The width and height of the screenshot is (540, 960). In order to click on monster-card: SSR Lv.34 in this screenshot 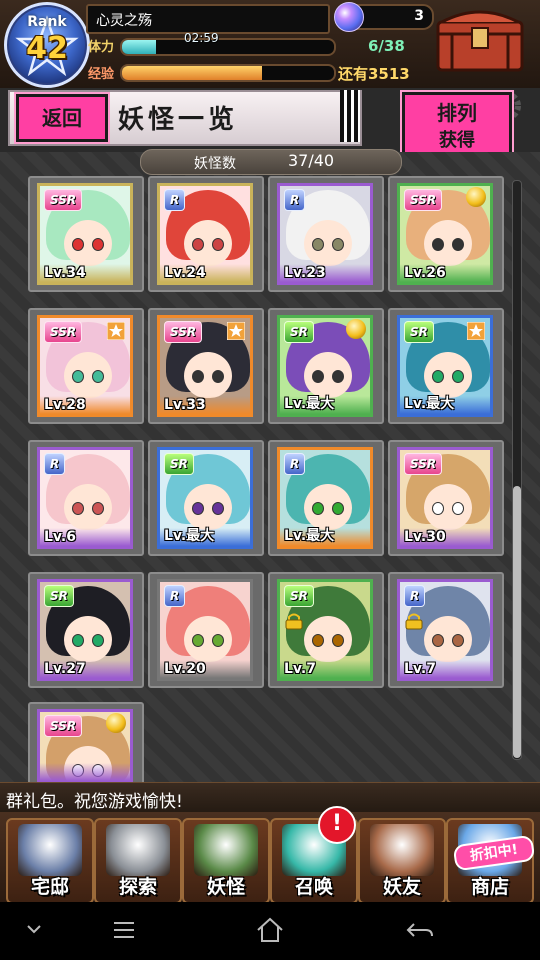, I will do `click(86, 234)`.